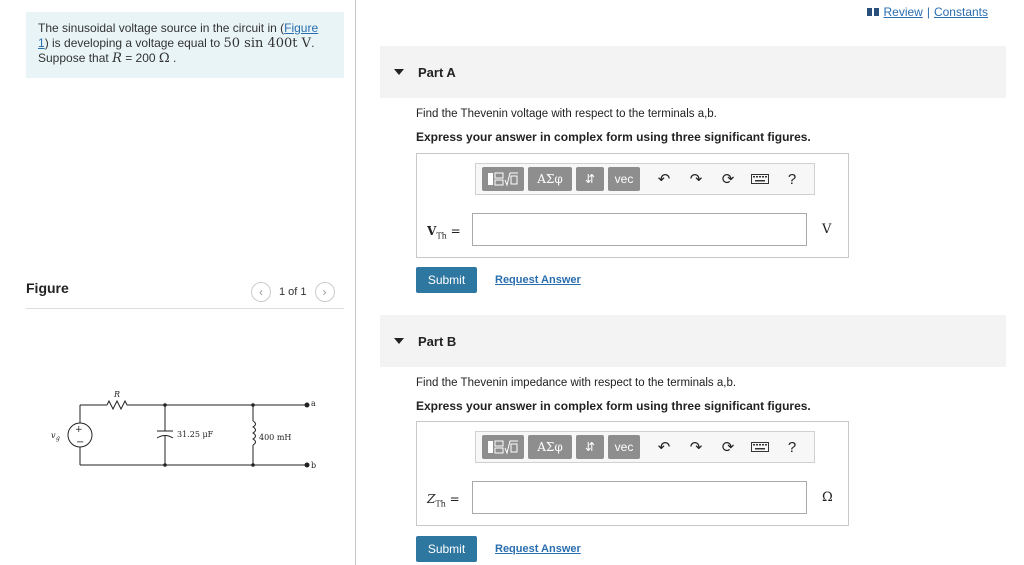  Describe the element at coordinates (961, 12) in the screenshot. I see `constants-link: Constants` at that location.